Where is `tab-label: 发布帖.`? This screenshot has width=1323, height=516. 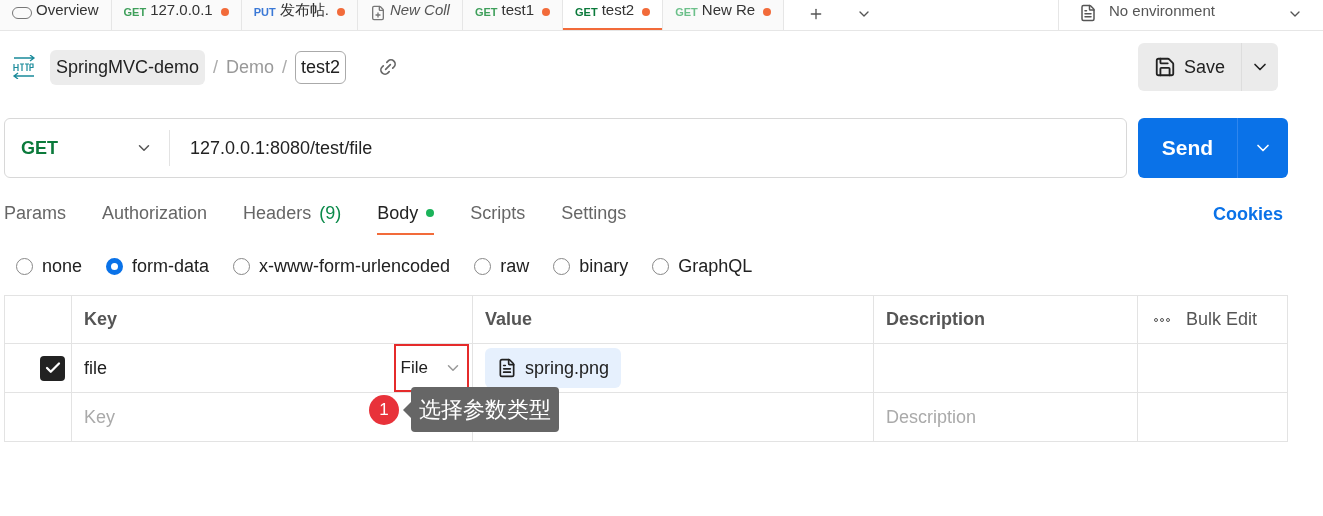
tab-label: 发布帖. is located at coordinates (304, 10).